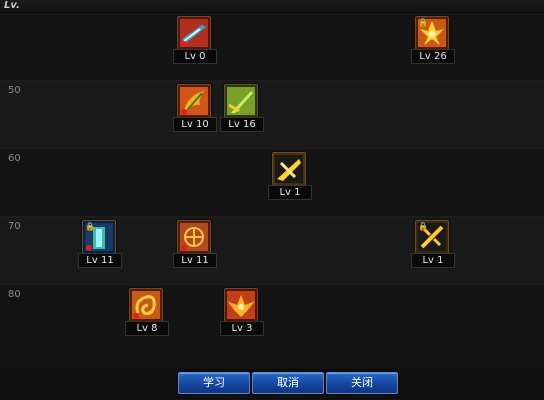 This screenshot has width=544, height=400. What do you see at coordinates (146, 305) in the screenshot?
I see `flame-whirl-icon` at bounding box center [146, 305].